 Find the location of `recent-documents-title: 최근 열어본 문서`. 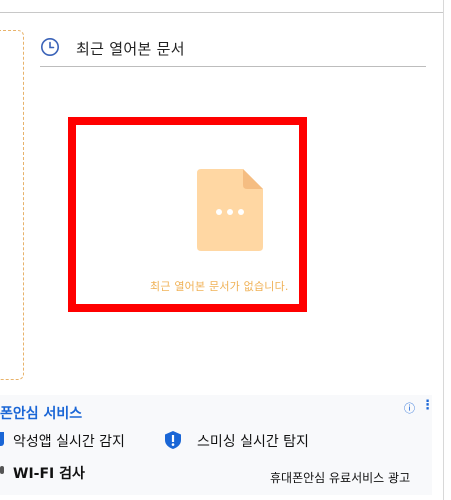

recent-documents-title: 최근 열어본 문서 is located at coordinates (130, 49).